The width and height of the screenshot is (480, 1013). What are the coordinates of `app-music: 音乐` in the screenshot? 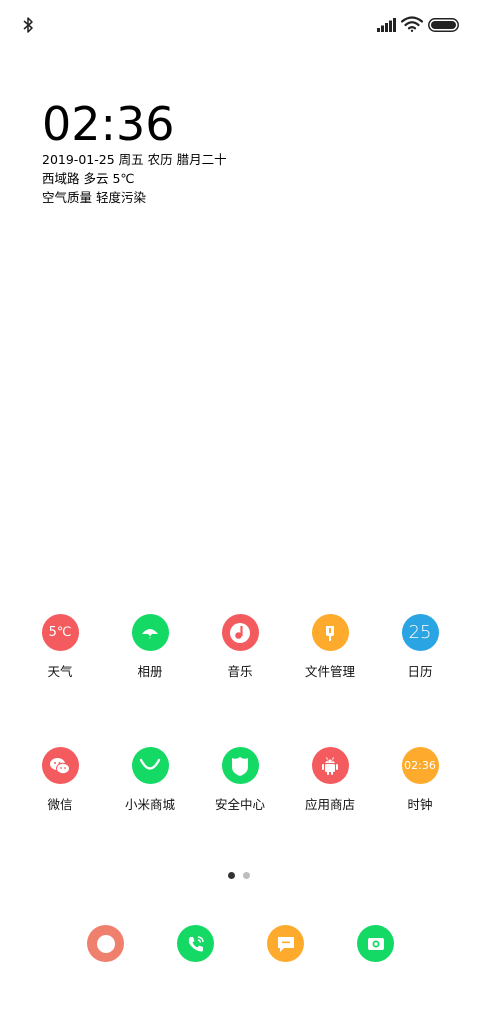 It's located at (240, 647).